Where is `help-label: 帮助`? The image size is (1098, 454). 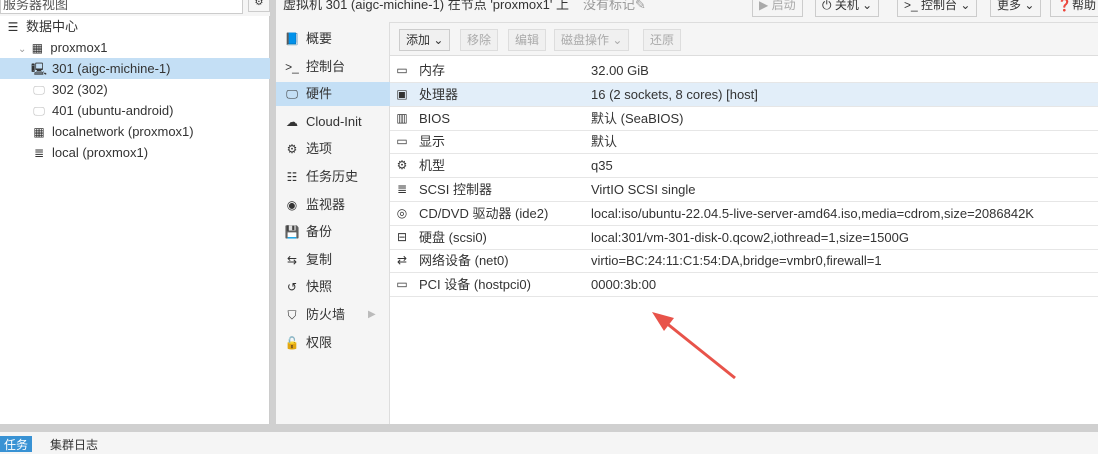
help-label: 帮助 is located at coordinates (1083, 6).